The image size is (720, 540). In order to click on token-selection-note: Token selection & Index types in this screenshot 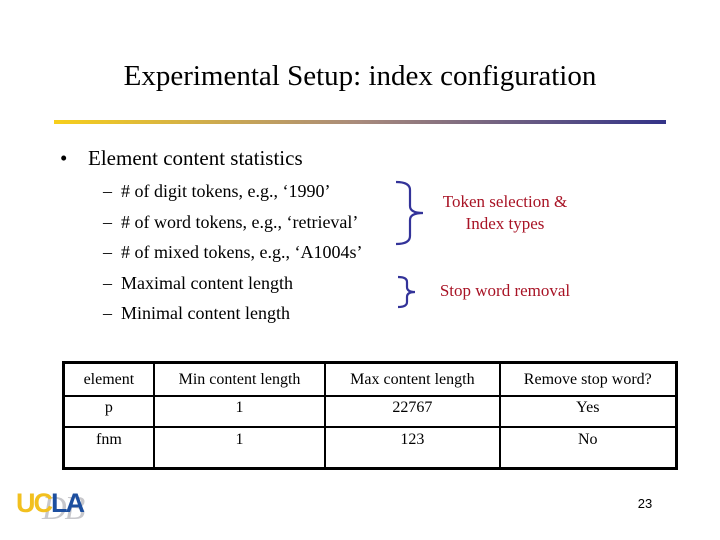, I will do `click(505, 213)`.